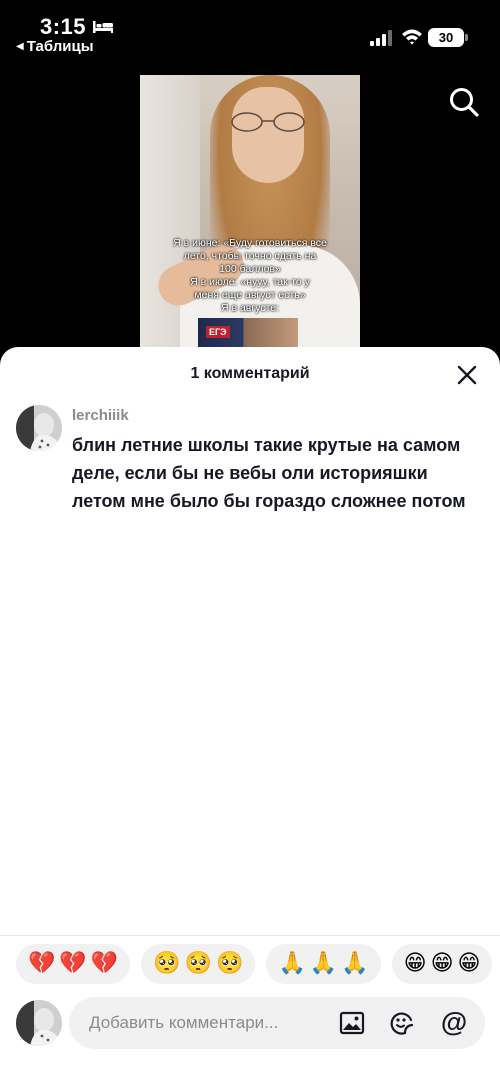  I want to click on status-time: 3:15, so click(63, 26).